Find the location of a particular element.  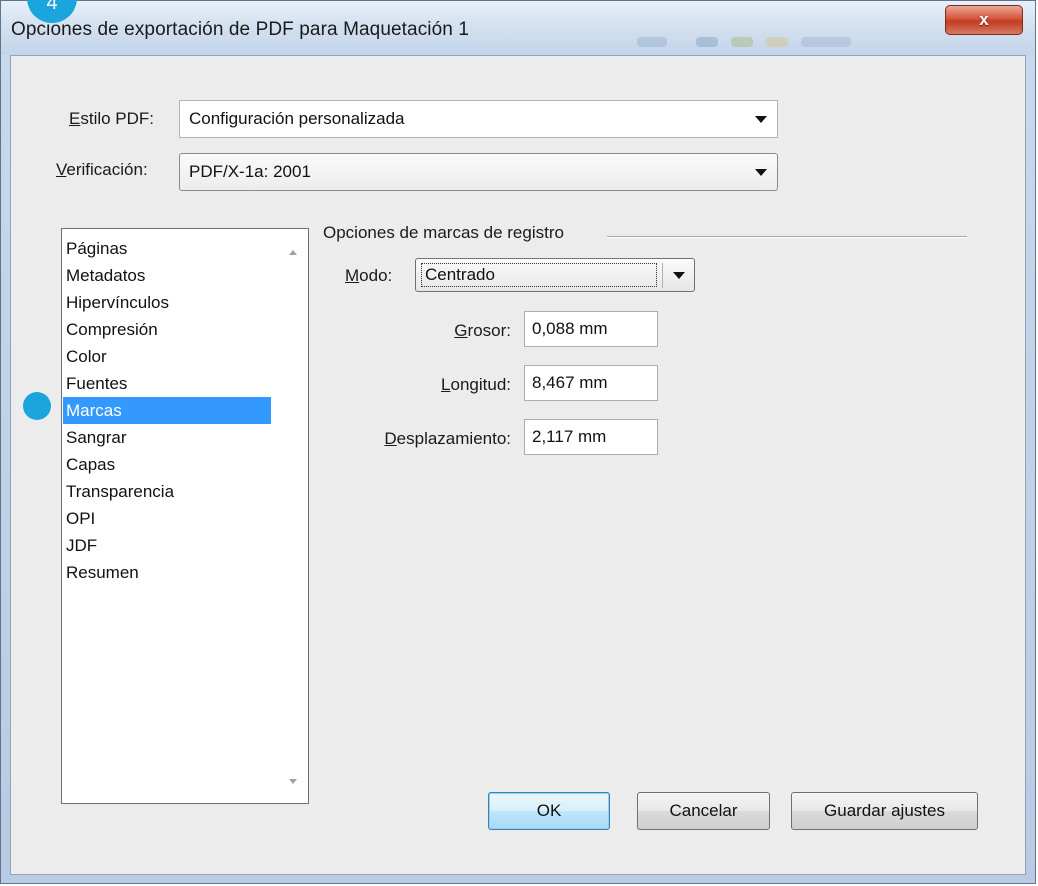

close-icon: x is located at coordinates (984, 19).